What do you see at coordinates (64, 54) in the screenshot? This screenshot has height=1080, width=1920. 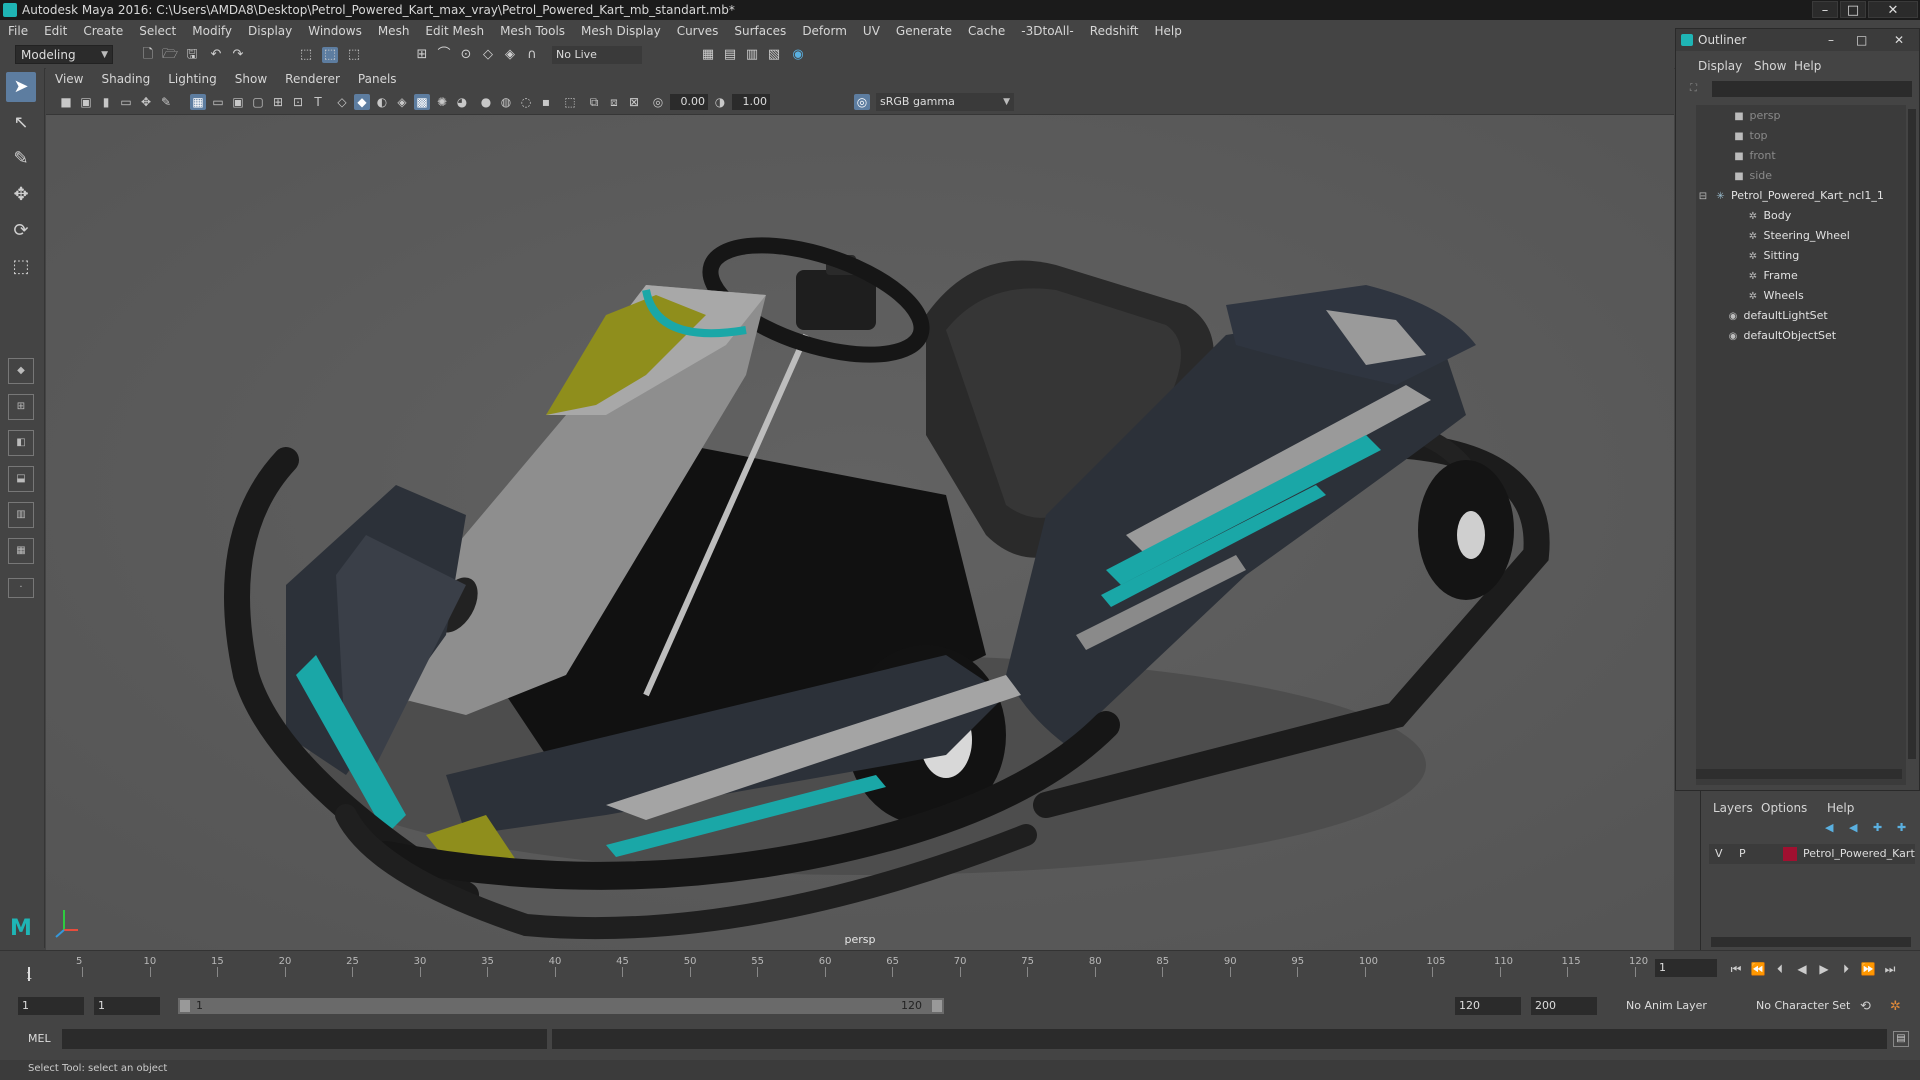 I see `menu-set-dropdown: Modeling ▼` at bounding box center [64, 54].